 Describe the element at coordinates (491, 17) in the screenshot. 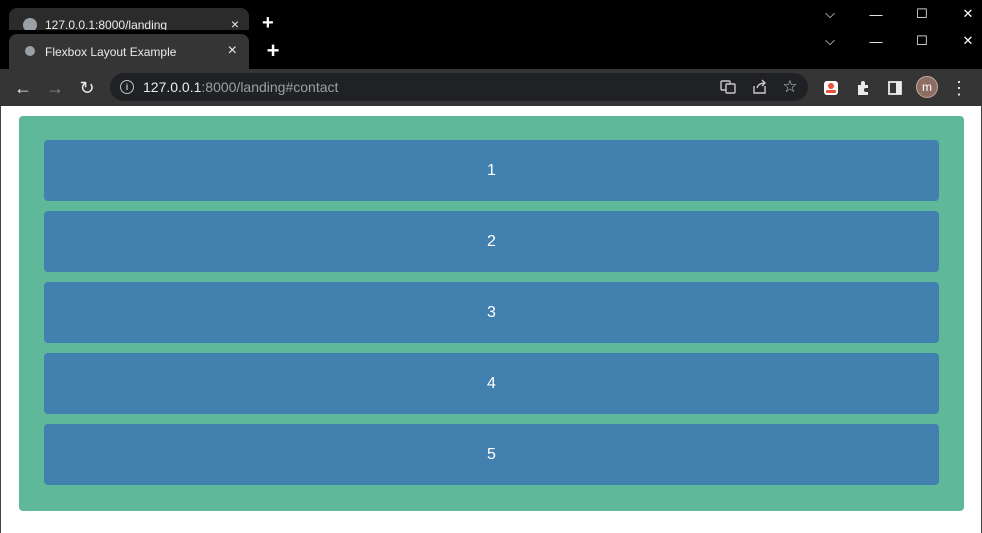

I see `background-window-titlebar: 127.0.0.1:8000/landing × + ⌵ — ☐ ✕` at that location.